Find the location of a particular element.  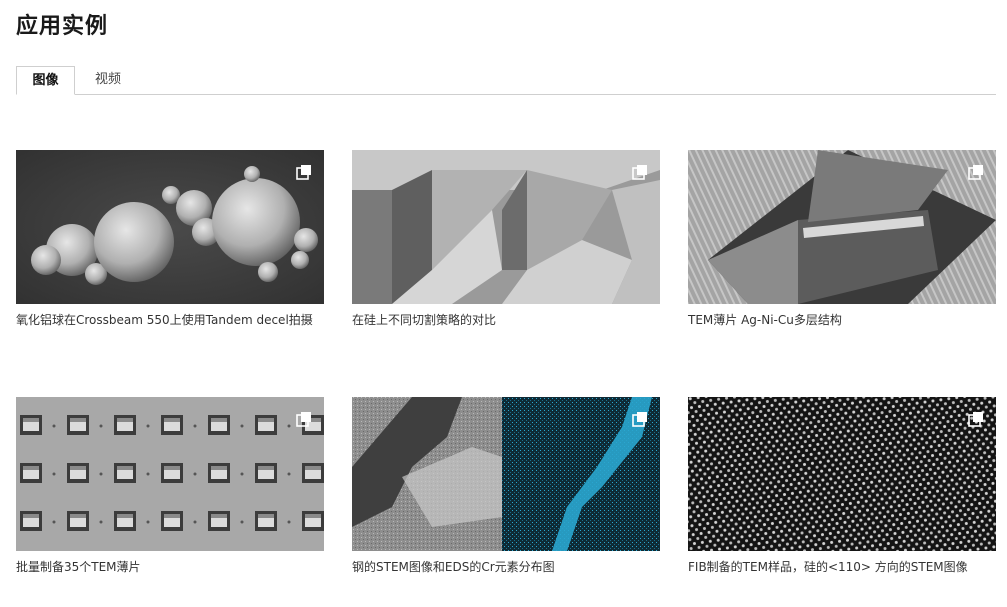

image-caption: FIB制备的TEM样品，硅的<110> 方向的STEM图像 is located at coordinates (828, 567).